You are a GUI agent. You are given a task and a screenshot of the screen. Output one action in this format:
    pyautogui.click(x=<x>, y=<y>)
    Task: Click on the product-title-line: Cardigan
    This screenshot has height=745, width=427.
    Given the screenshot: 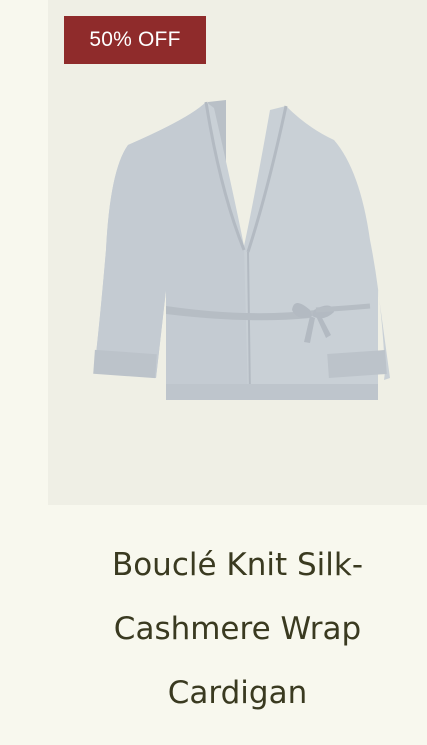 What is the action you would take?
    pyautogui.click(x=237, y=693)
    